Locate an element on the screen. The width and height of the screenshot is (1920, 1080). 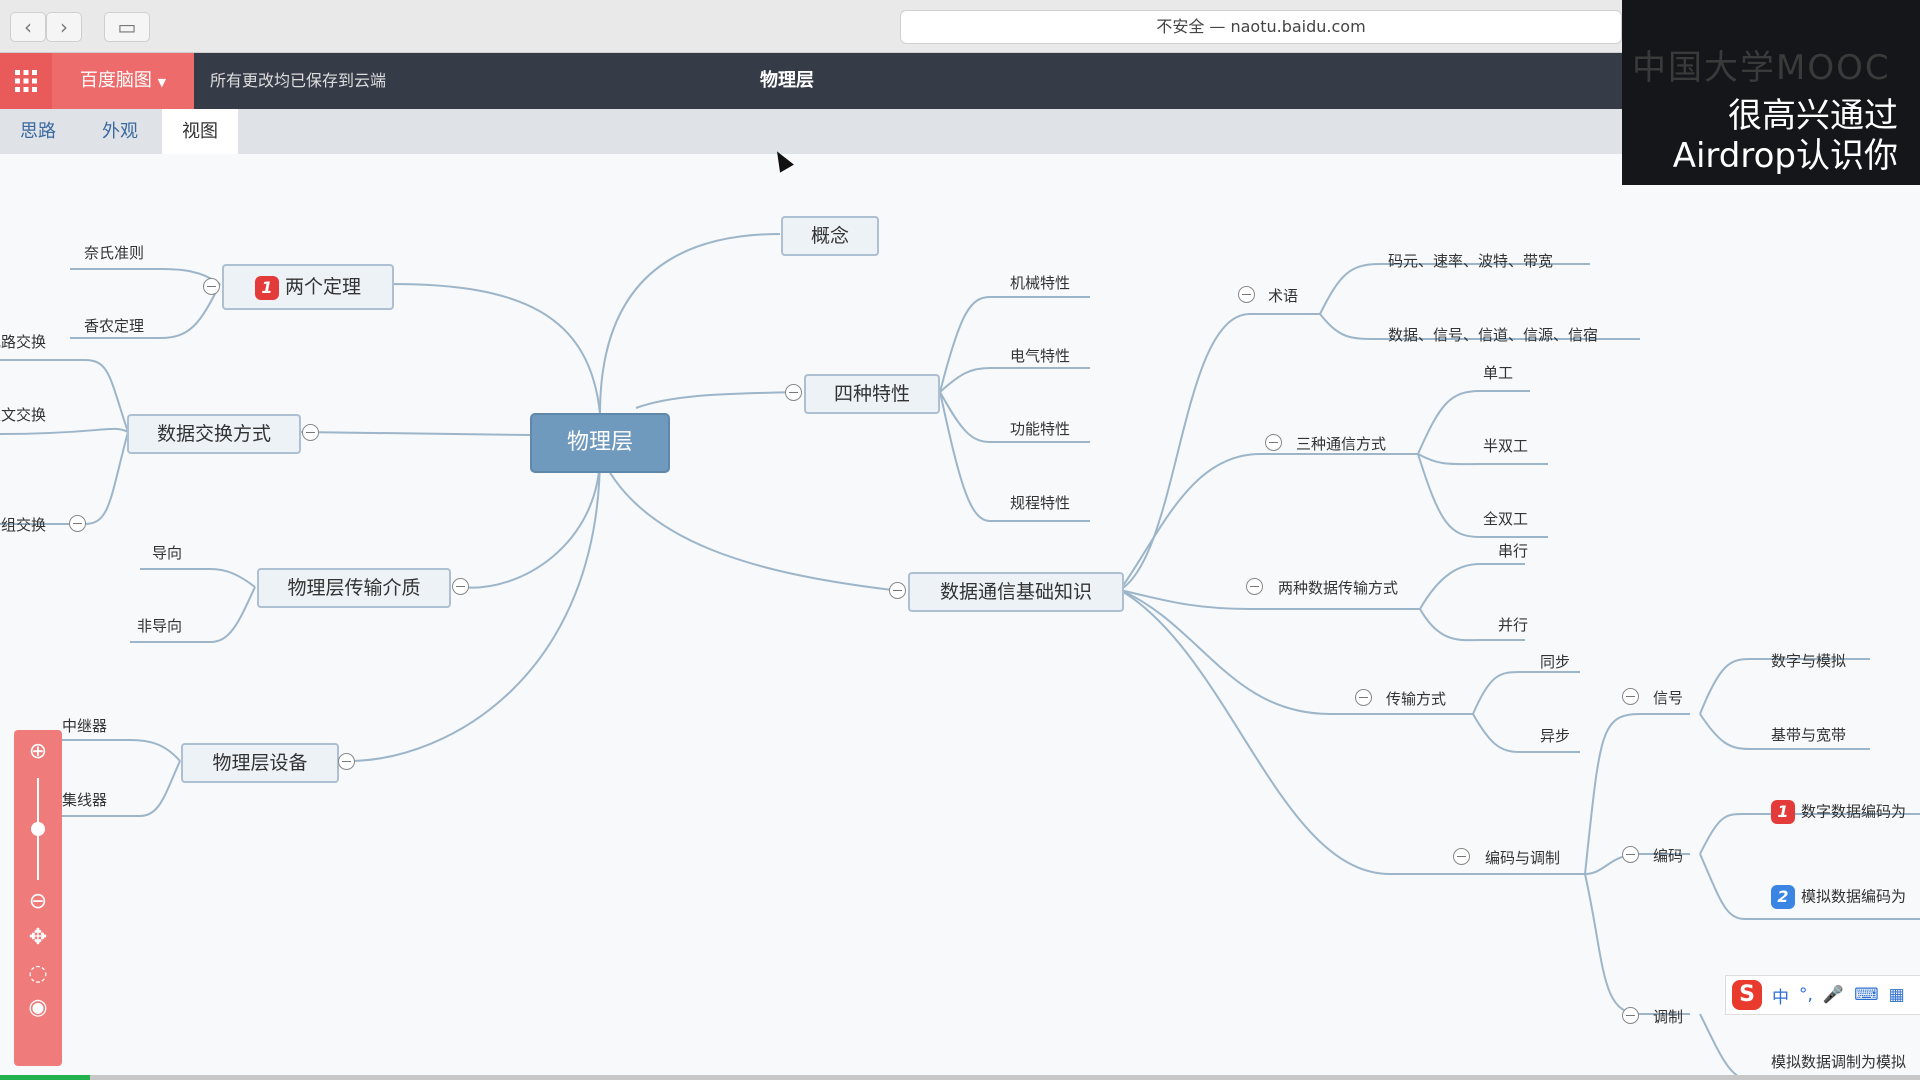
leaf-hub: 集线器 is located at coordinates (84, 799).